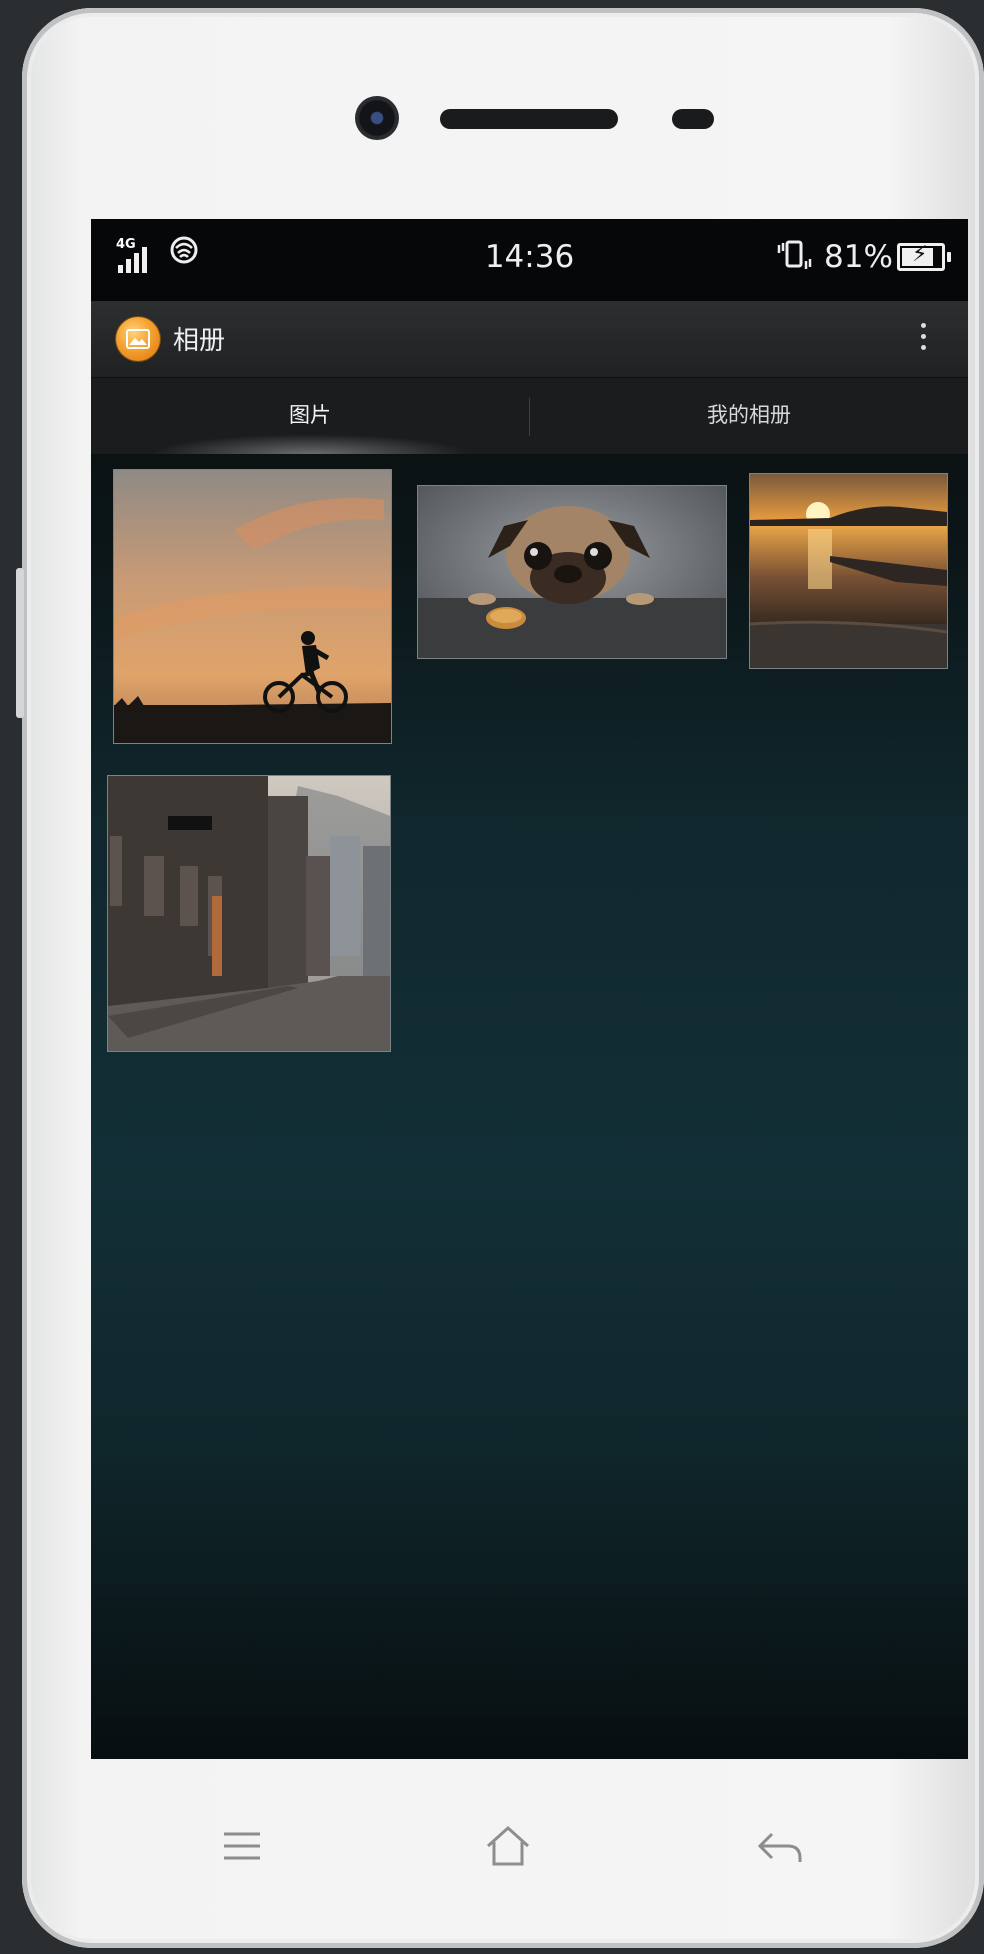 The image size is (984, 1954). What do you see at coordinates (920, 254) in the screenshot?
I see `charging-bolt-icon: ⚡` at bounding box center [920, 254].